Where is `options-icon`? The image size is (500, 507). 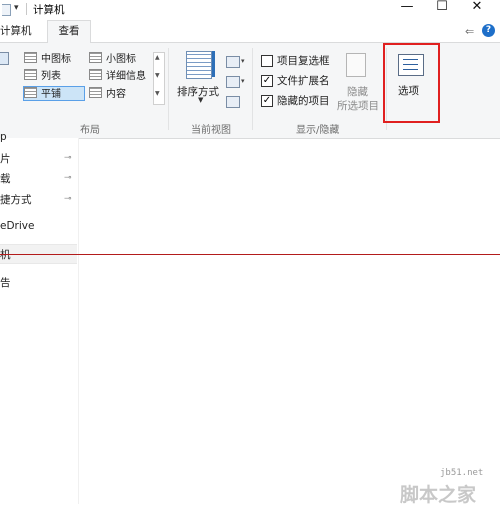
options-icon is located at coordinates (411, 65).